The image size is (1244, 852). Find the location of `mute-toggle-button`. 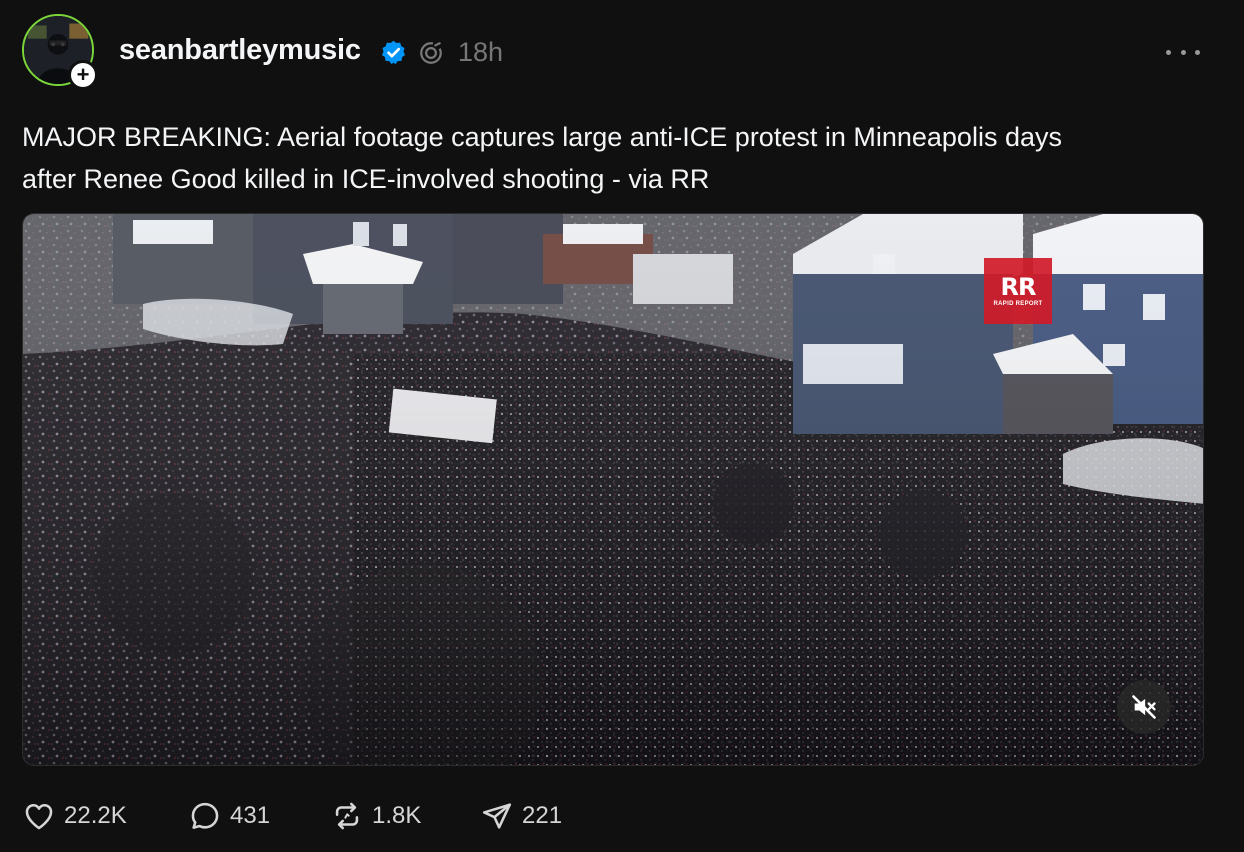

mute-toggle-button is located at coordinates (1144, 707).